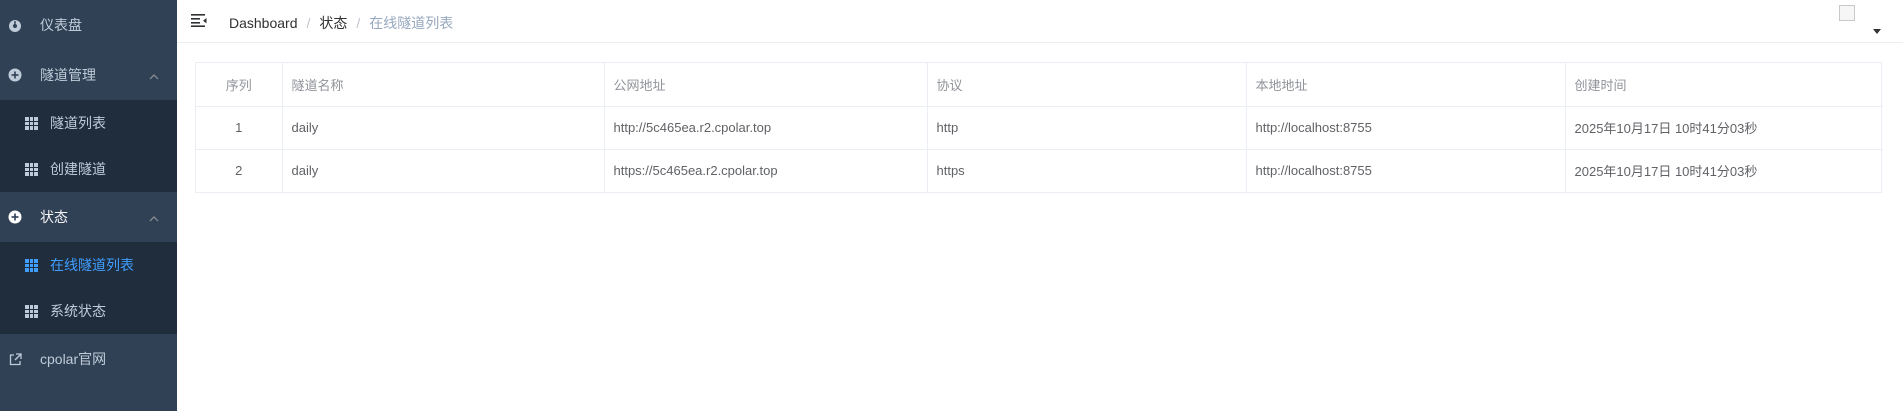 This screenshot has width=1903, height=411. What do you see at coordinates (54, 217) in the screenshot?
I see `sidebar-item-label: 状态` at bounding box center [54, 217].